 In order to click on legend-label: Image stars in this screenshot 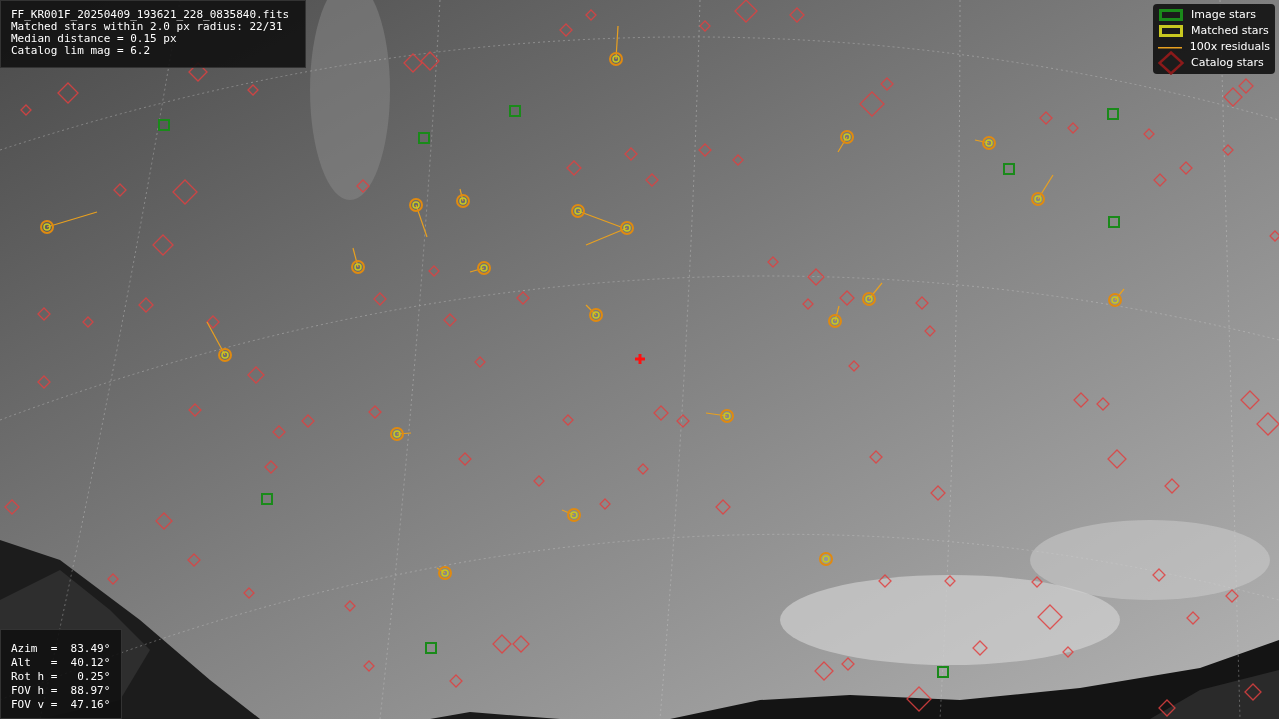, I will do `click(1223, 14)`.